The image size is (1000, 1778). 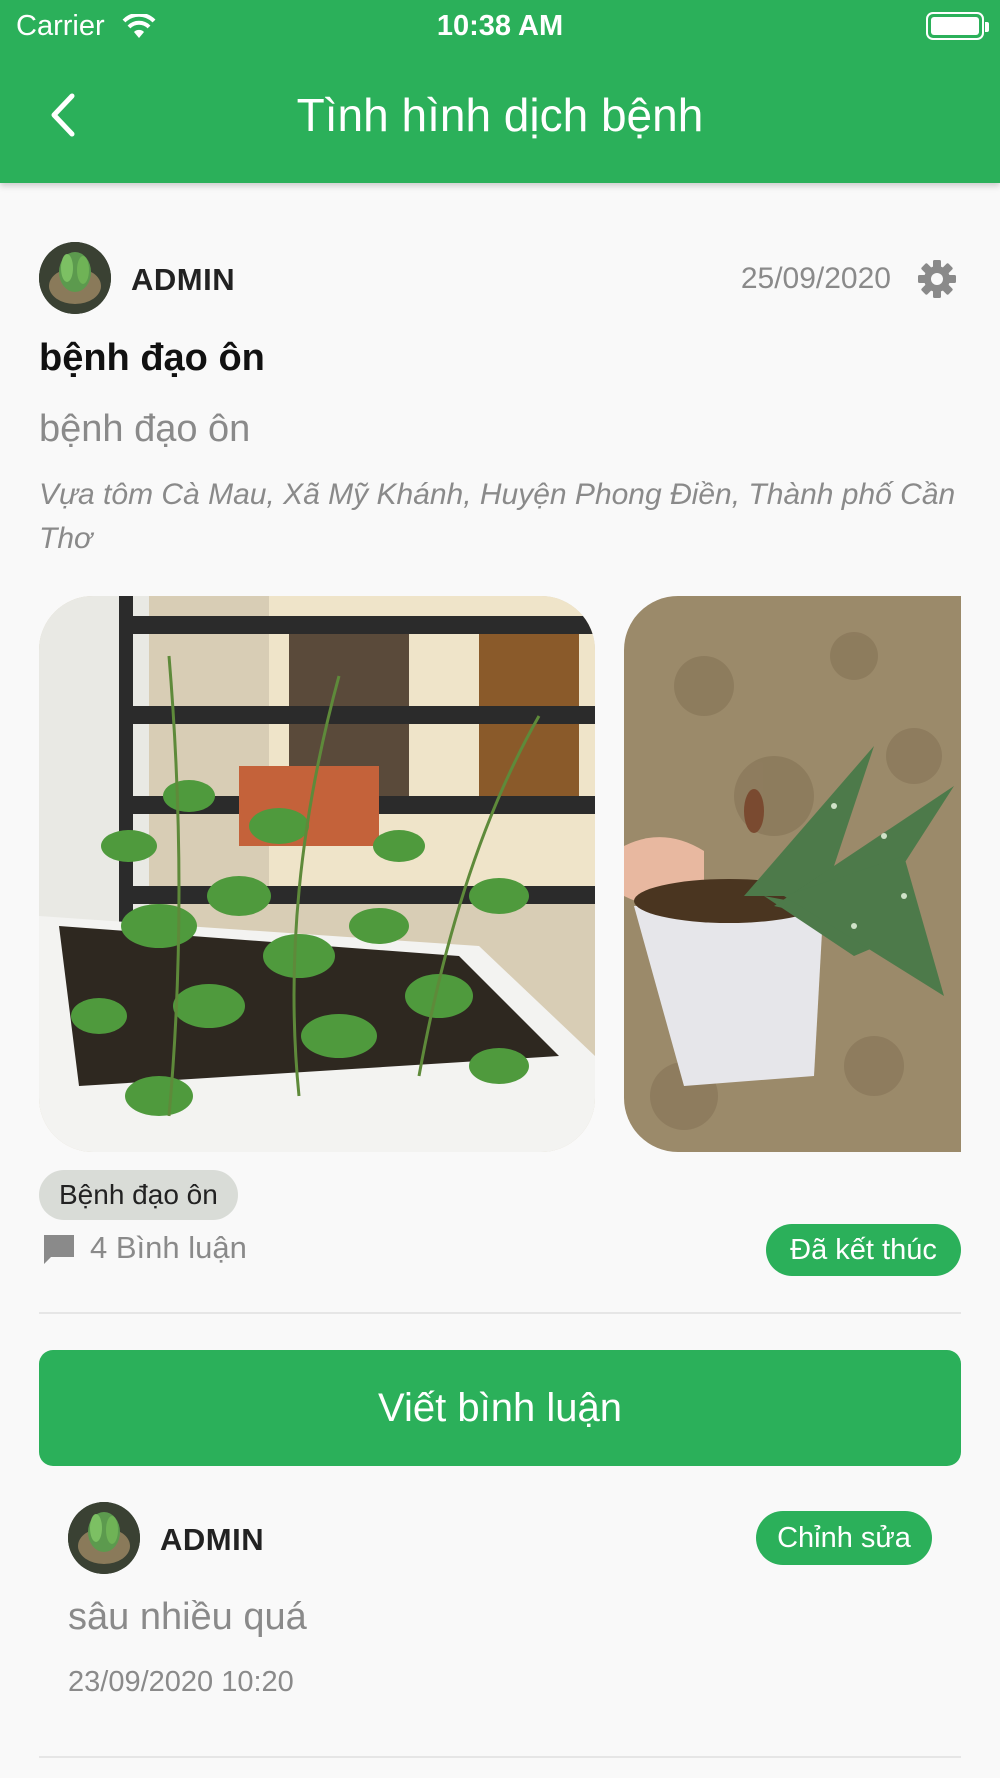 I want to click on battery-level, so click(x=955, y=26).